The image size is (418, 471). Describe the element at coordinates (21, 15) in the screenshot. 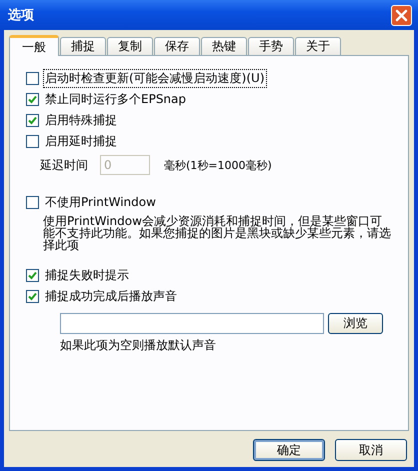

I see `window-title: 选项` at that location.